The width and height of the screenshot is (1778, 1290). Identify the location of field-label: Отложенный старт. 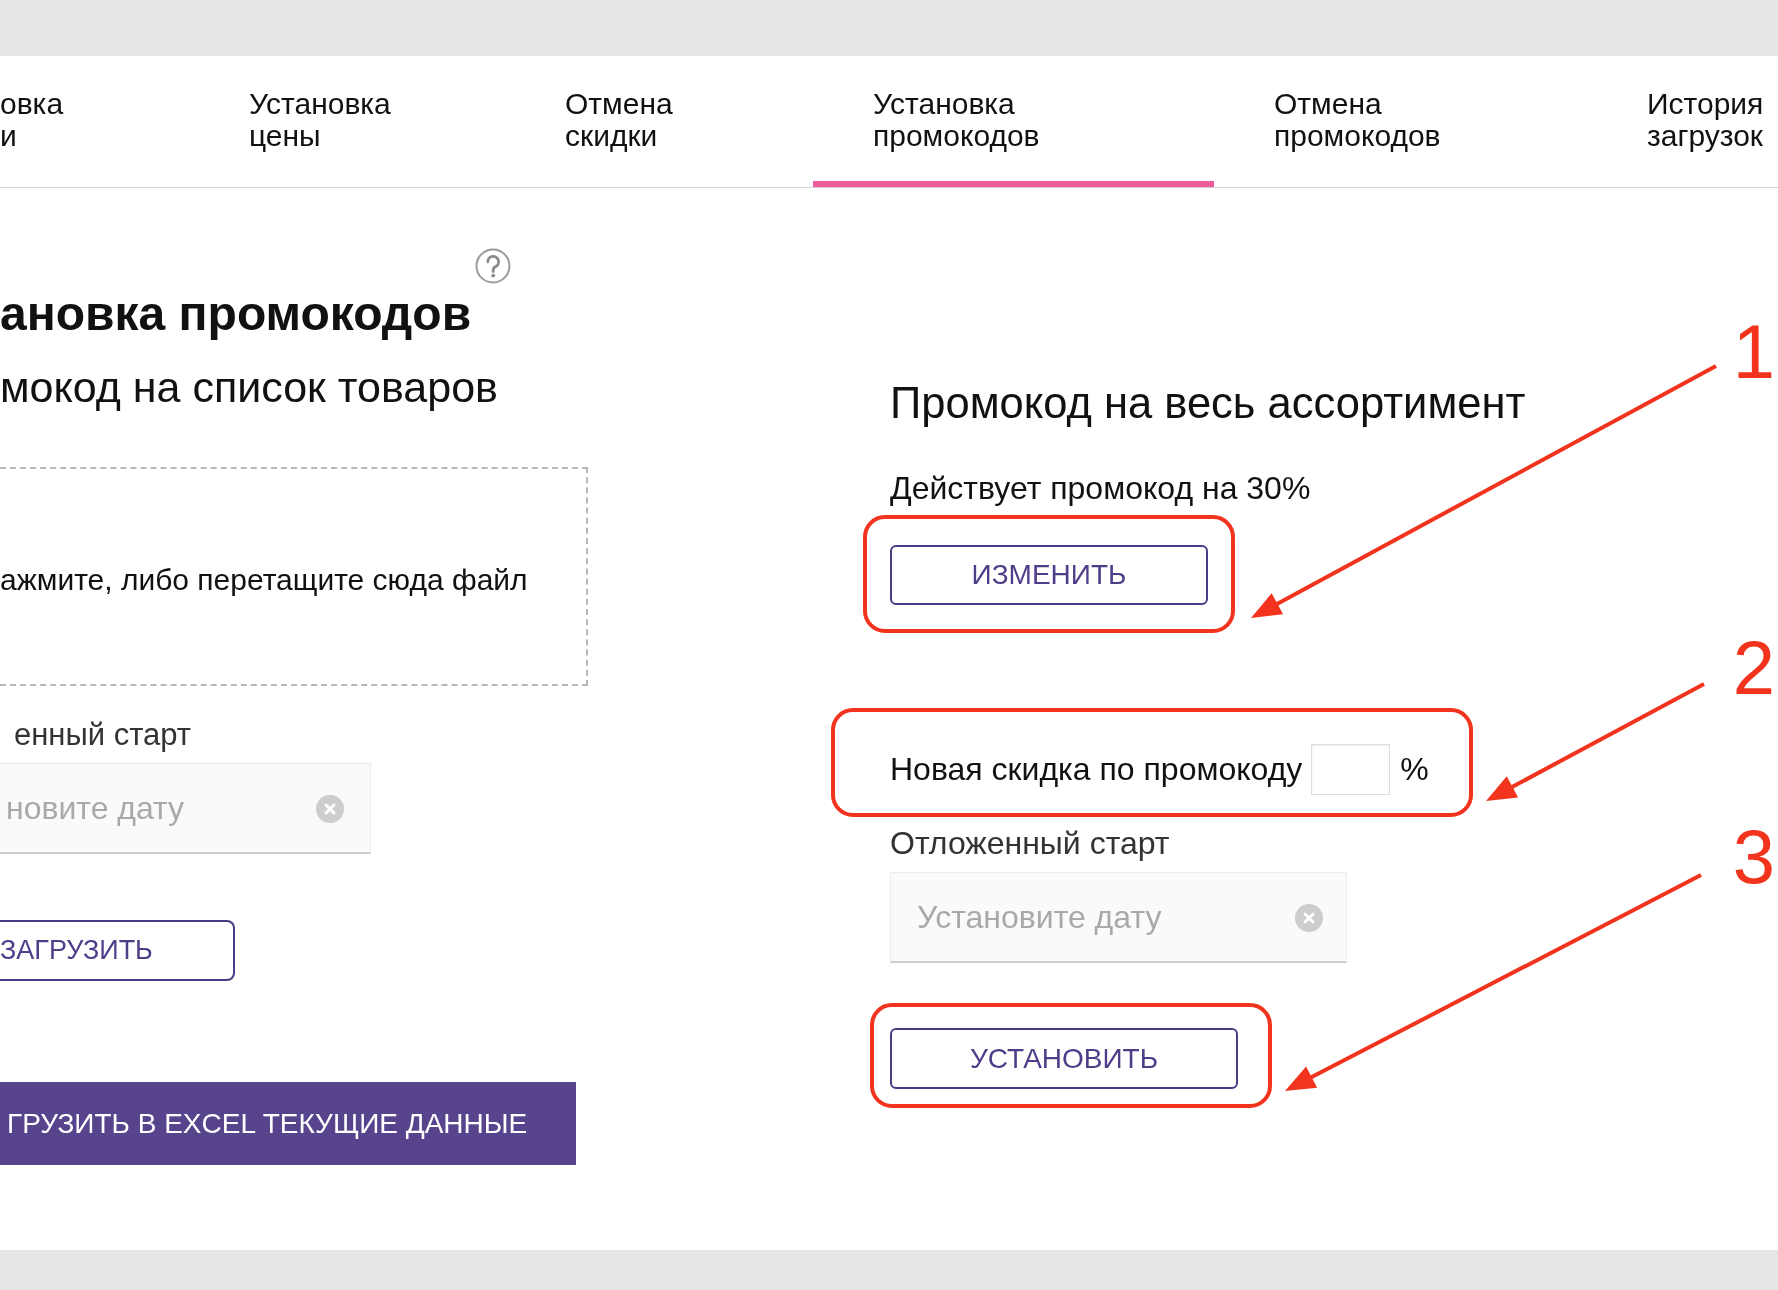
(1030, 843).